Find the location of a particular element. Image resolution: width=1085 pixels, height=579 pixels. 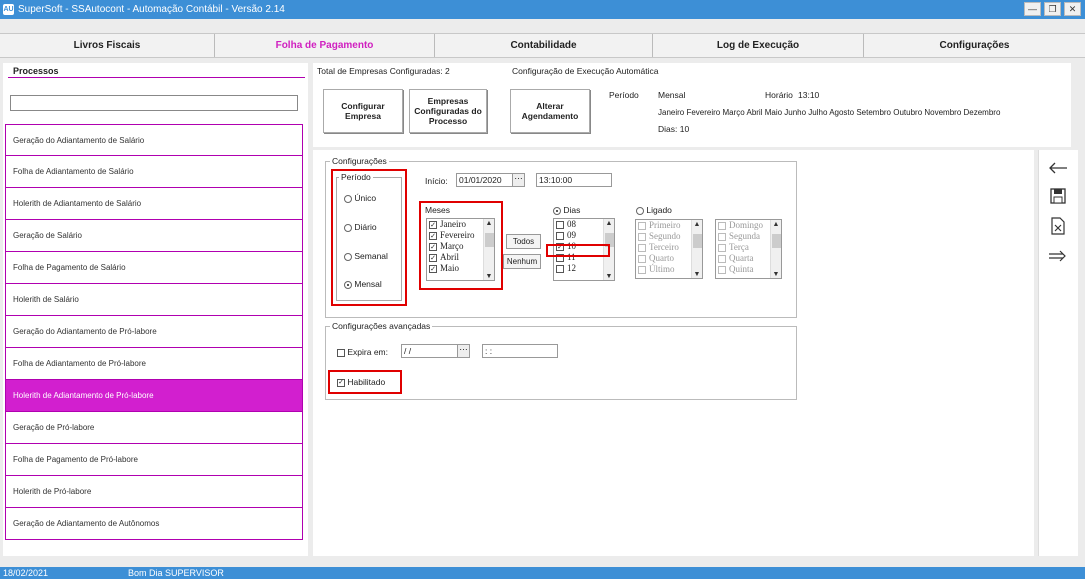

alterar-agendamento-button: Alterar Agendamento is located at coordinates (550, 111).